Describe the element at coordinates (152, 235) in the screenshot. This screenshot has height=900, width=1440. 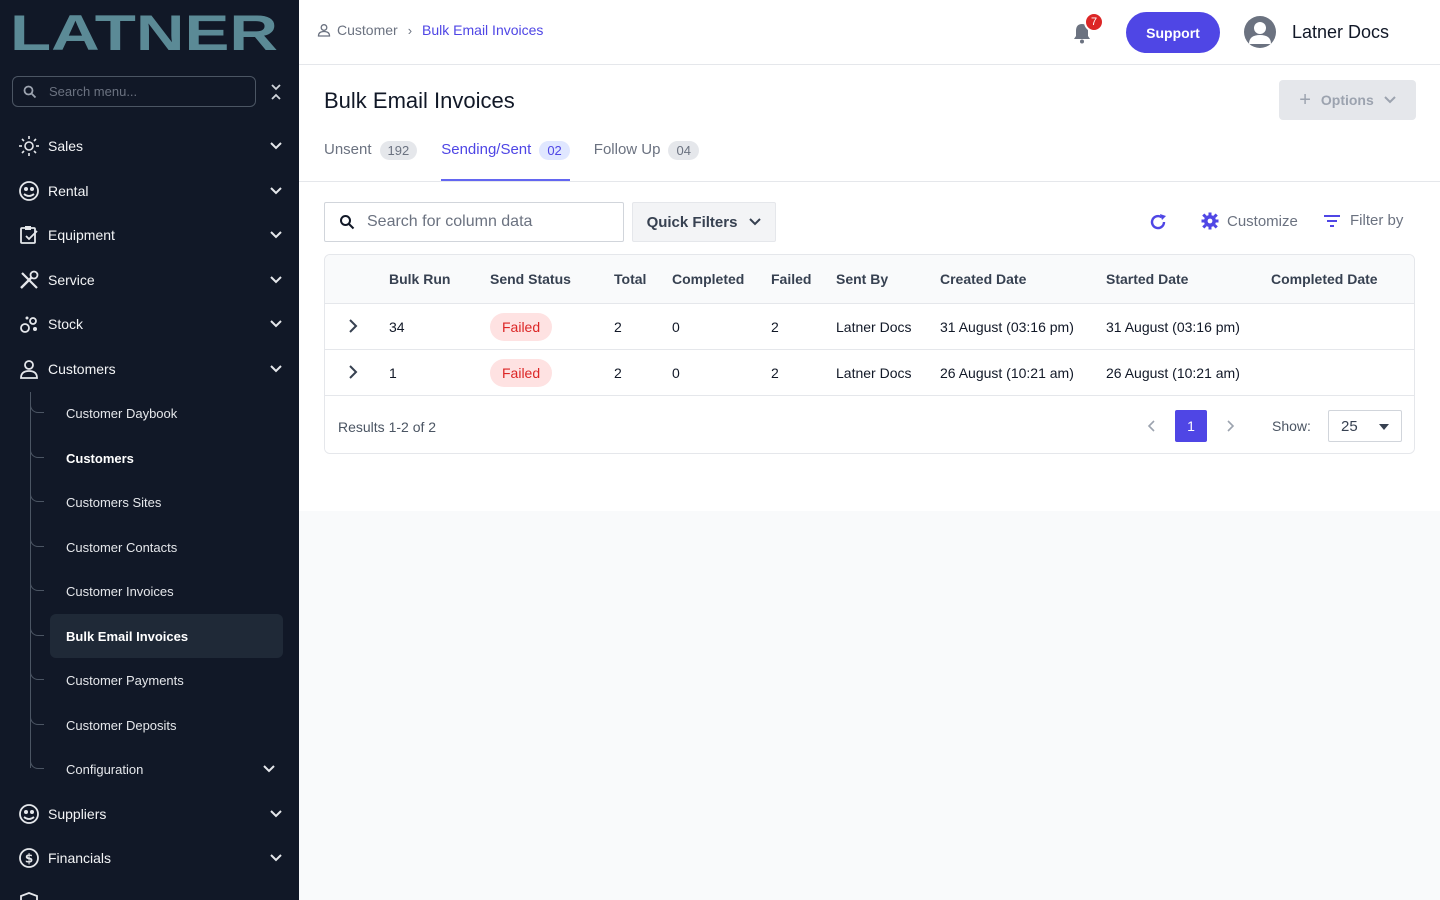
I see `sidebar-item-equipment: Equipment` at that location.